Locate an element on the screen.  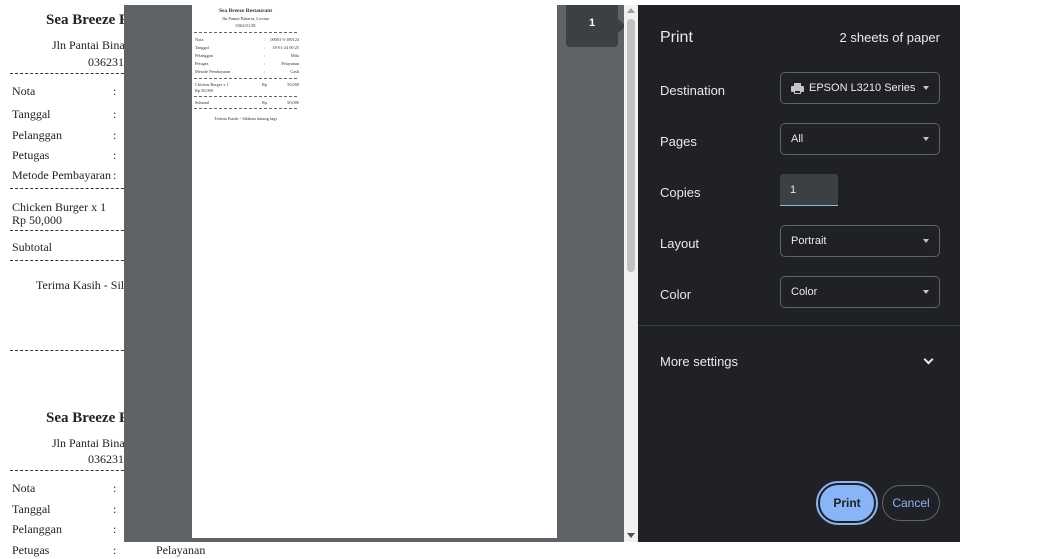
preview-row-label: Petugas is located at coordinates (202, 63).